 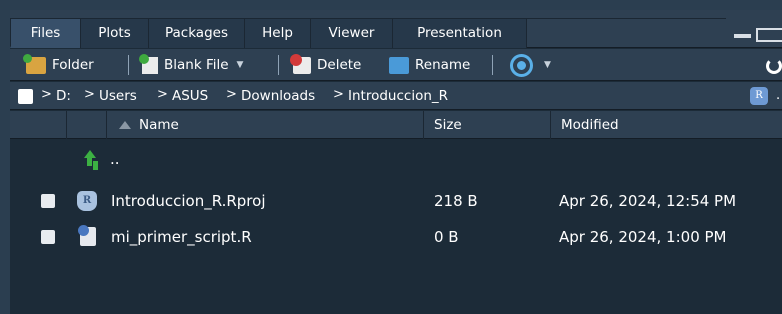 I want to click on file-modified: Apr 26, 2024, 1:00 PM, so click(x=643, y=237).